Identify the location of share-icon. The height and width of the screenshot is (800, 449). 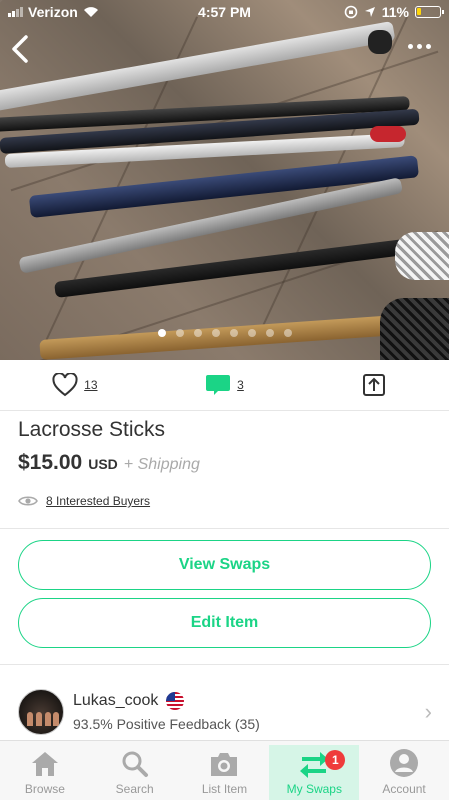
(374, 385).